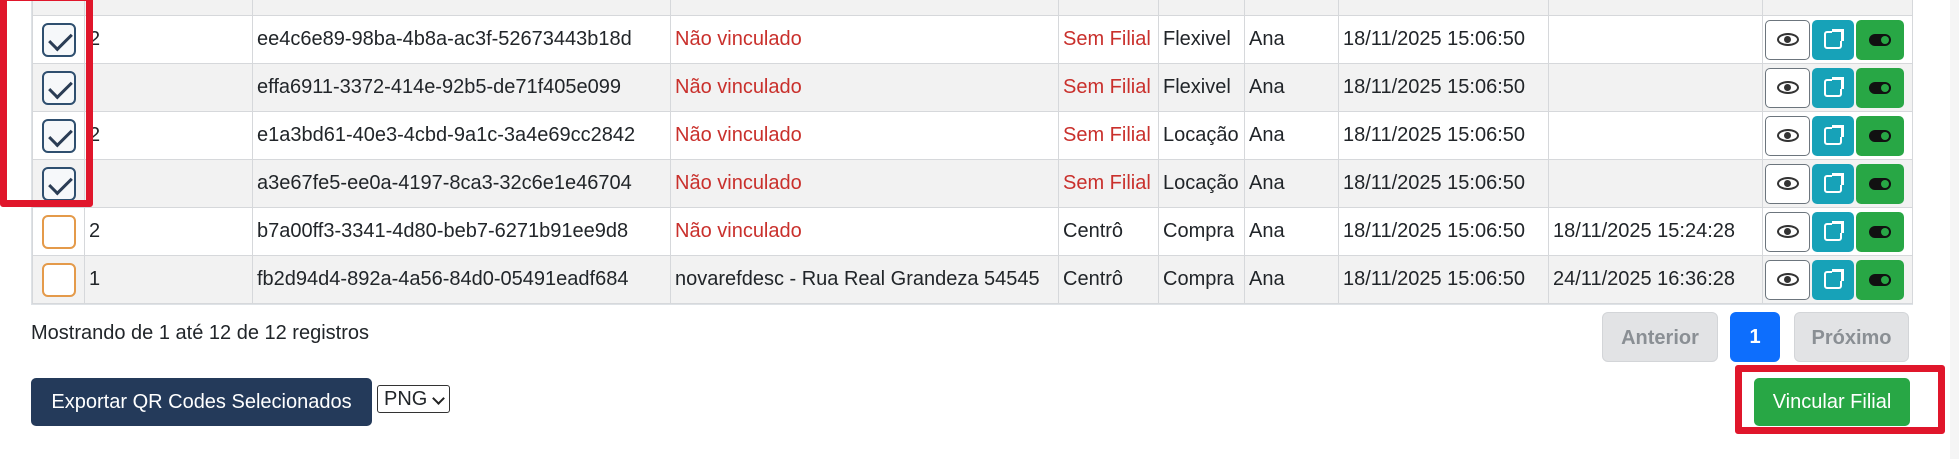 The image size is (1959, 459). What do you see at coordinates (461, 135) in the screenshot?
I see `row-uuid: e1a3bd61-40e3-4cbd-9a1c-3a4e69cc2842` at bounding box center [461, 135].